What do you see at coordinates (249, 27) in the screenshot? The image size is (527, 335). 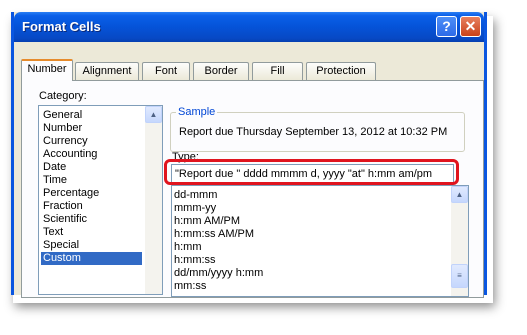 I see `title-bar: Format Cells ? ✕` at bounding box center [249, 27].